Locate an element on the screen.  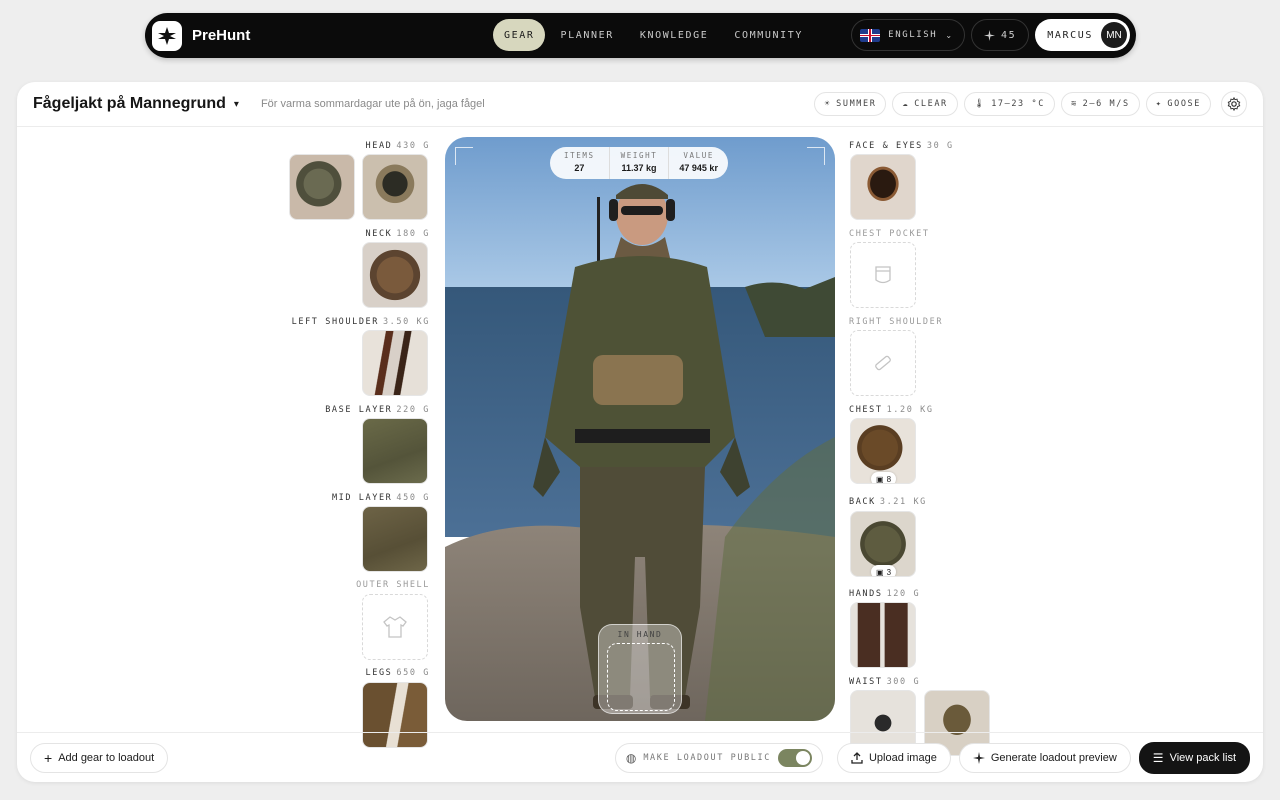
wind-chip: ≋ 2–6 m/s is located at coordinates (1100, 104).